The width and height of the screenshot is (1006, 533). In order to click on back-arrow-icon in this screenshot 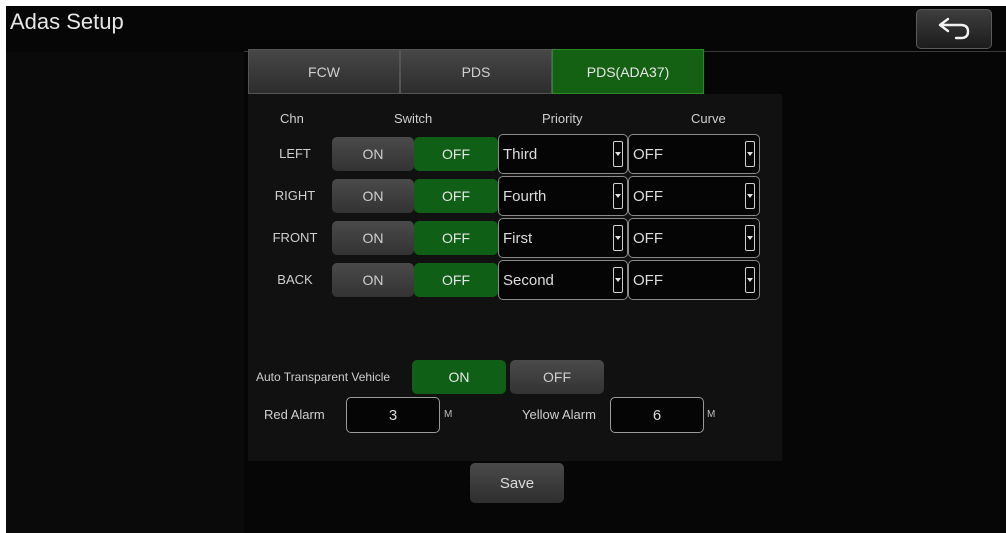, I will do `click(954, 28)`.